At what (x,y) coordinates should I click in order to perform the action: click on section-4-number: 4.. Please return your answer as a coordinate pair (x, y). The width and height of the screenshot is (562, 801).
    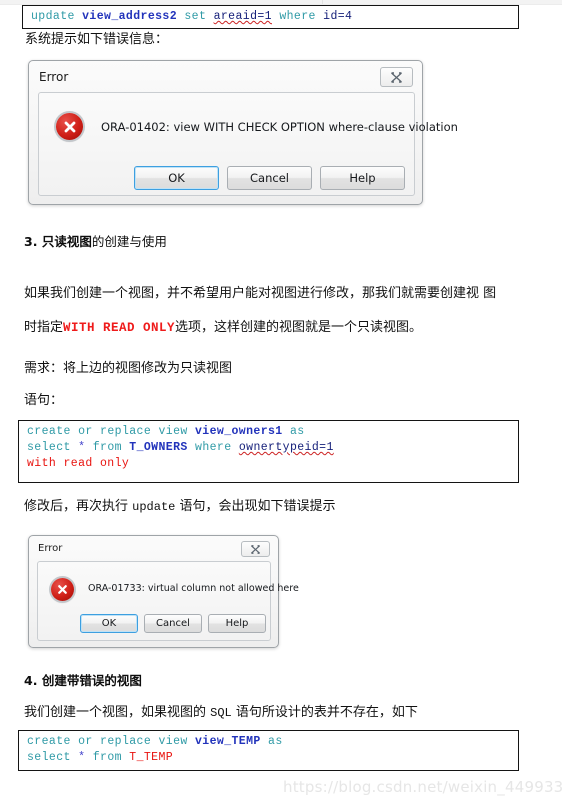
    Looking at the image, I should click on (31, 680).